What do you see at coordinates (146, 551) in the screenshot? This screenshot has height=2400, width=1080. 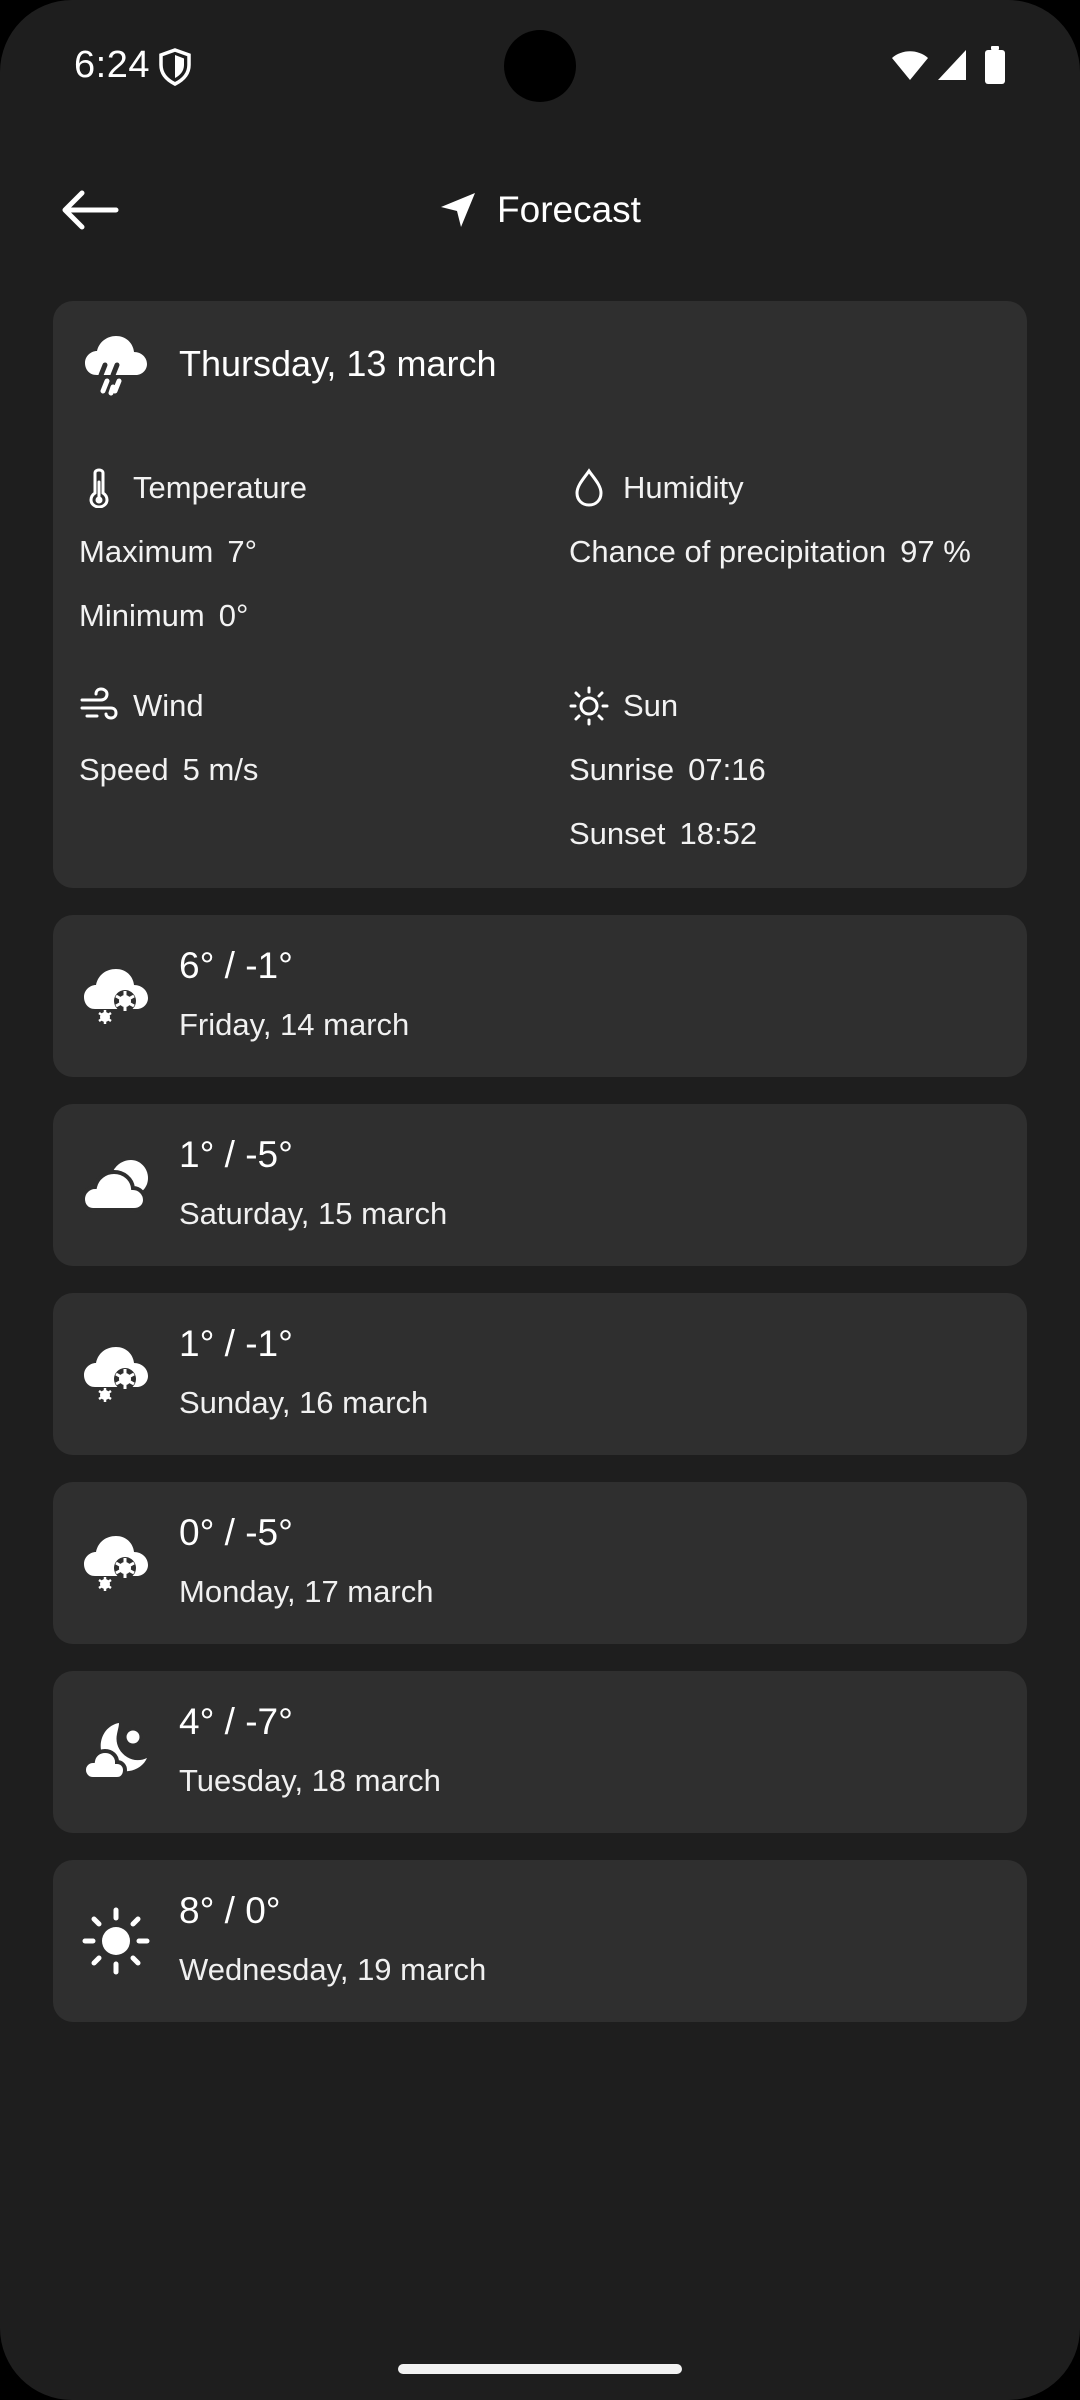 I see `max-temp-label: Maximum` at bounding box center [146, 551].